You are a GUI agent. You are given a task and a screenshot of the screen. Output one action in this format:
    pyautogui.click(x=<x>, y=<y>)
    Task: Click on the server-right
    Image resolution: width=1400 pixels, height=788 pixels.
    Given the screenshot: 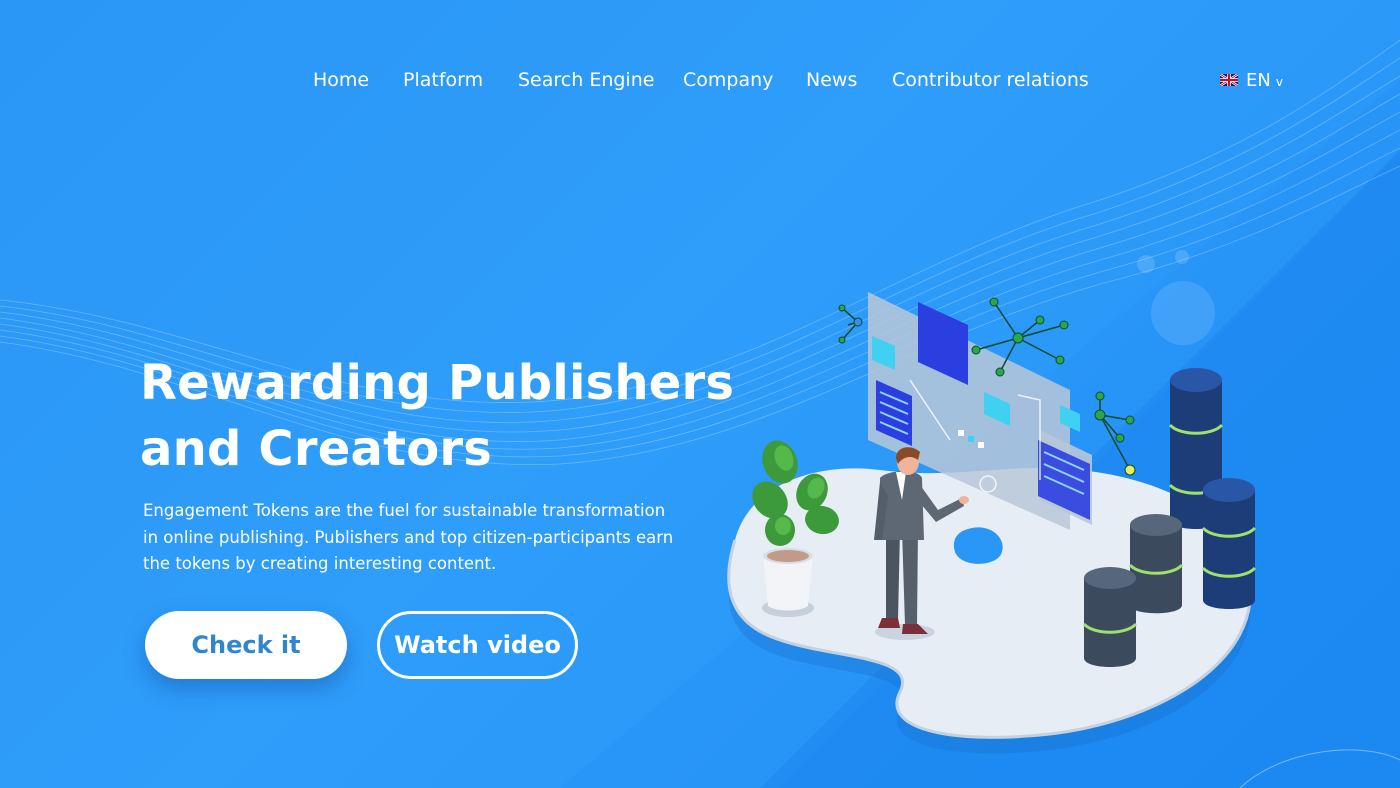 What is the action you would take?
    pyautogui.click(x=1229, y=543)
    